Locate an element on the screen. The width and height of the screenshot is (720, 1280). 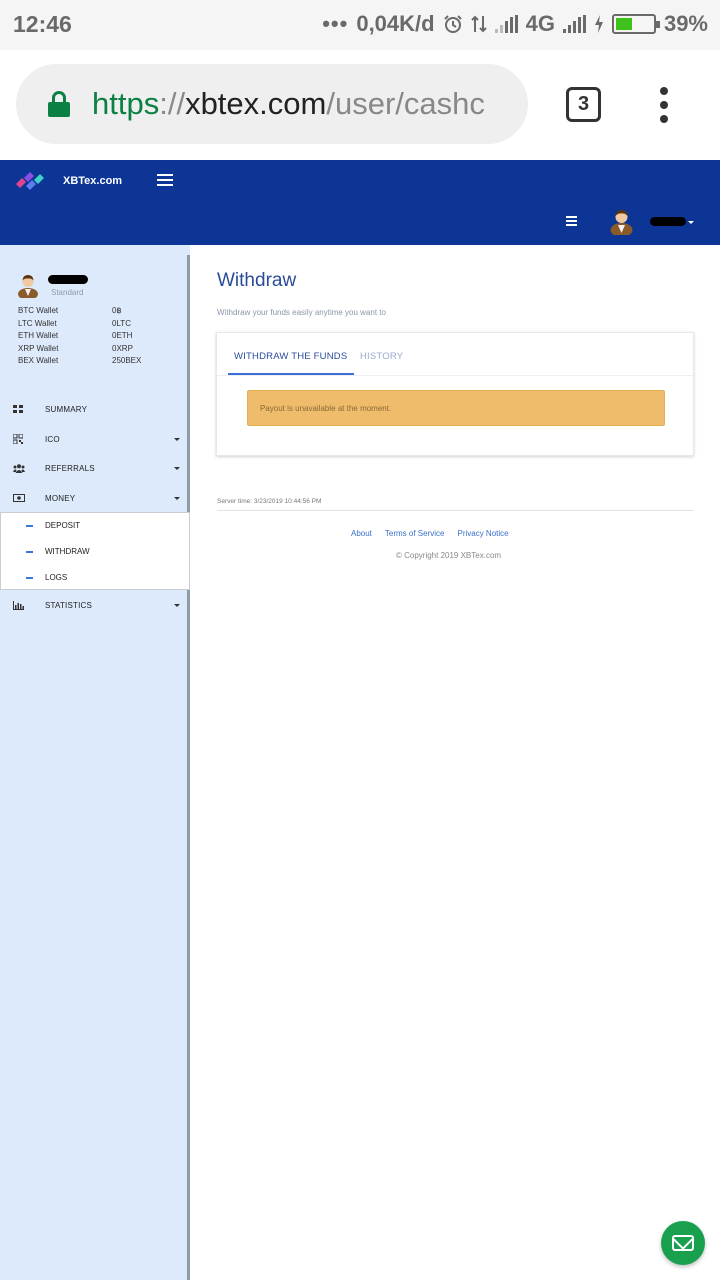
lock-icon is located at coordinates (59, 104).